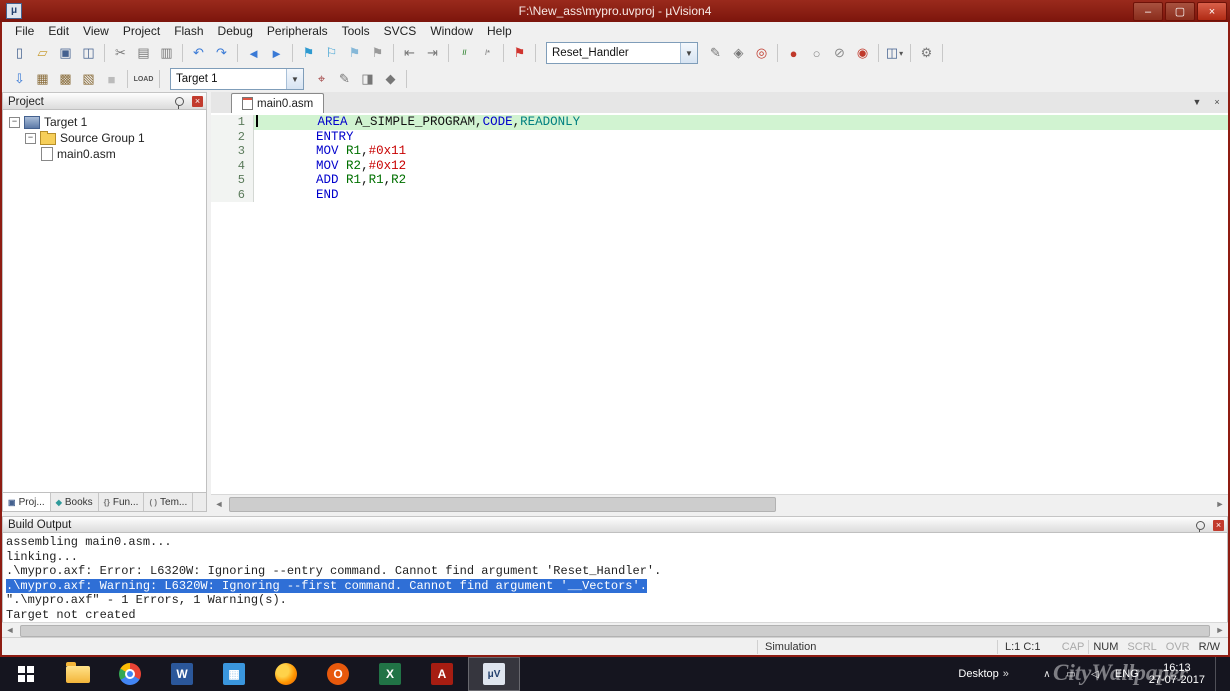 The image size is (1230, 691). What do you see at coordinates (1148, 11) in the screenshot?
I see `minimize-button: –` at bounding box center [1148, 11].